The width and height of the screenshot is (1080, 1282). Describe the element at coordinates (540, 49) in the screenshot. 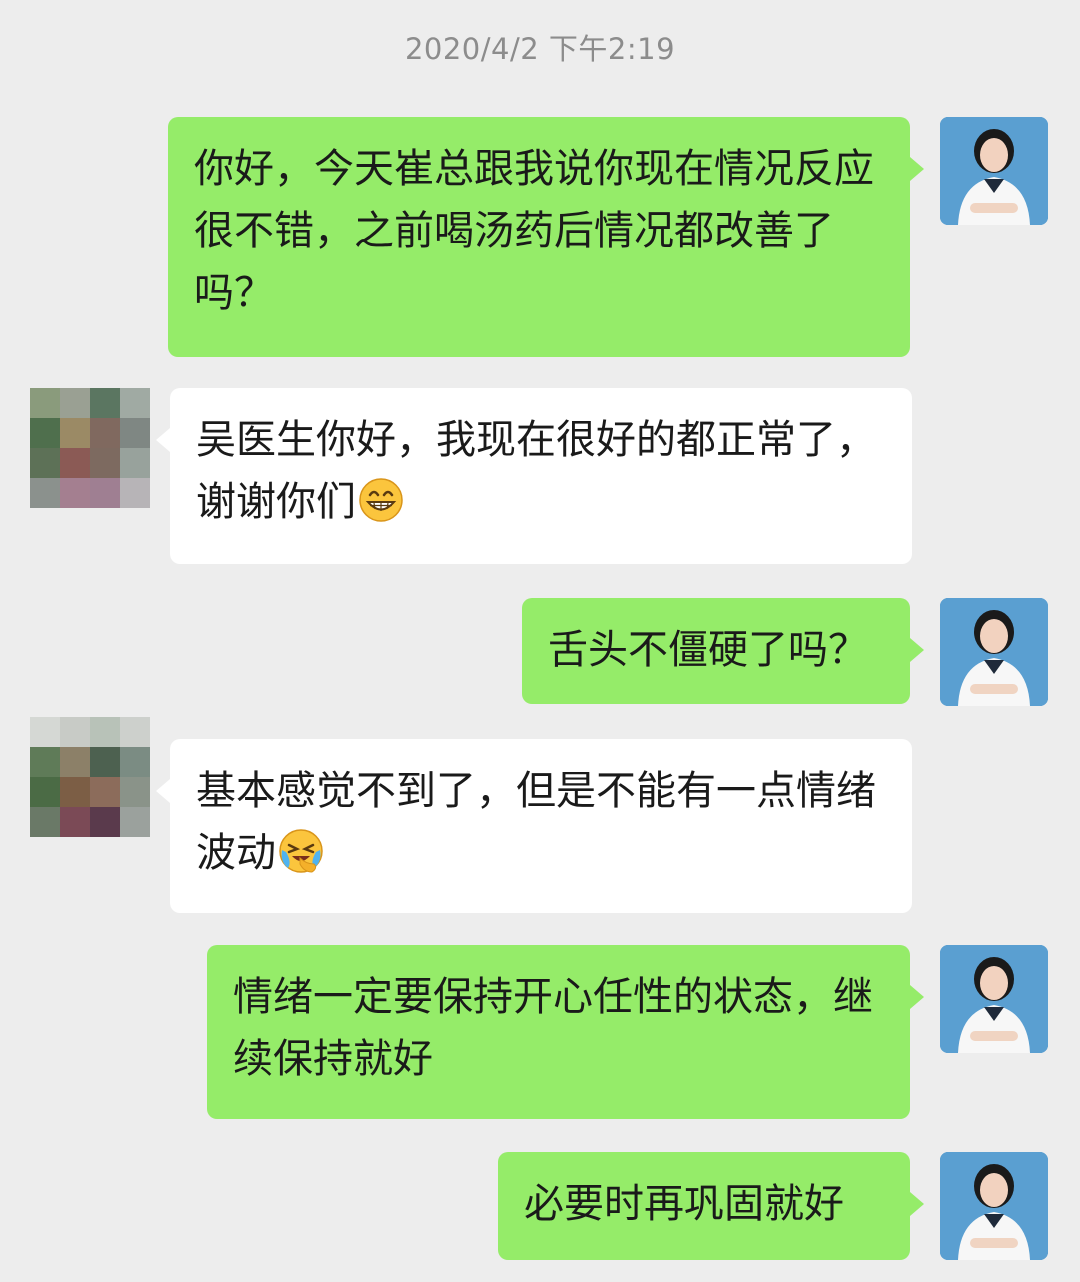

I see `chat-timestamp: 2020/4/2 下午2:19` at that location.